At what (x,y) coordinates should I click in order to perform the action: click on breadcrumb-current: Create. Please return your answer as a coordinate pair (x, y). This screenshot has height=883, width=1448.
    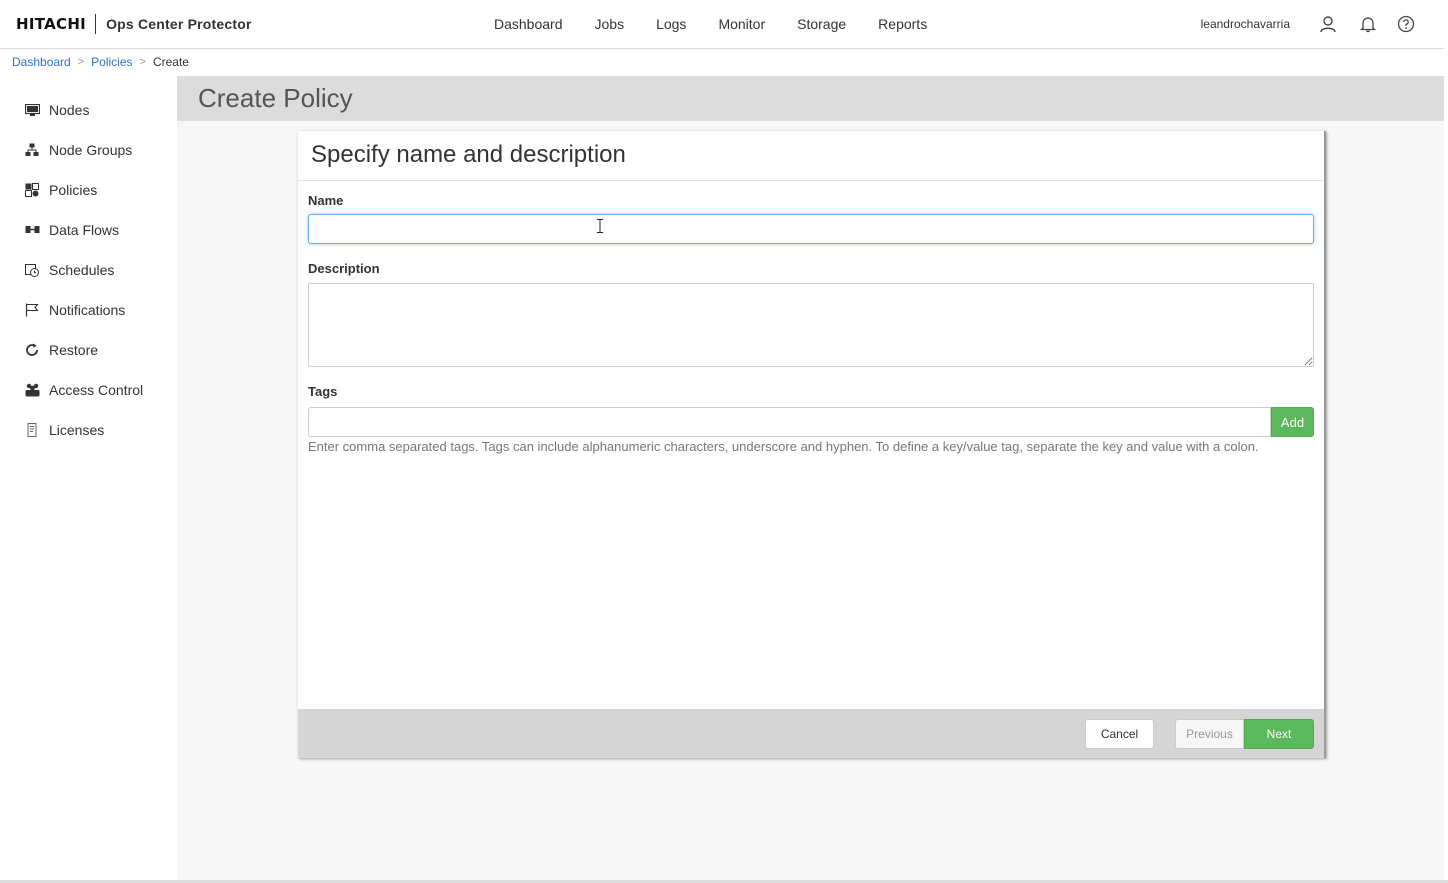
    Looking at the image, I should click on (170, 62).